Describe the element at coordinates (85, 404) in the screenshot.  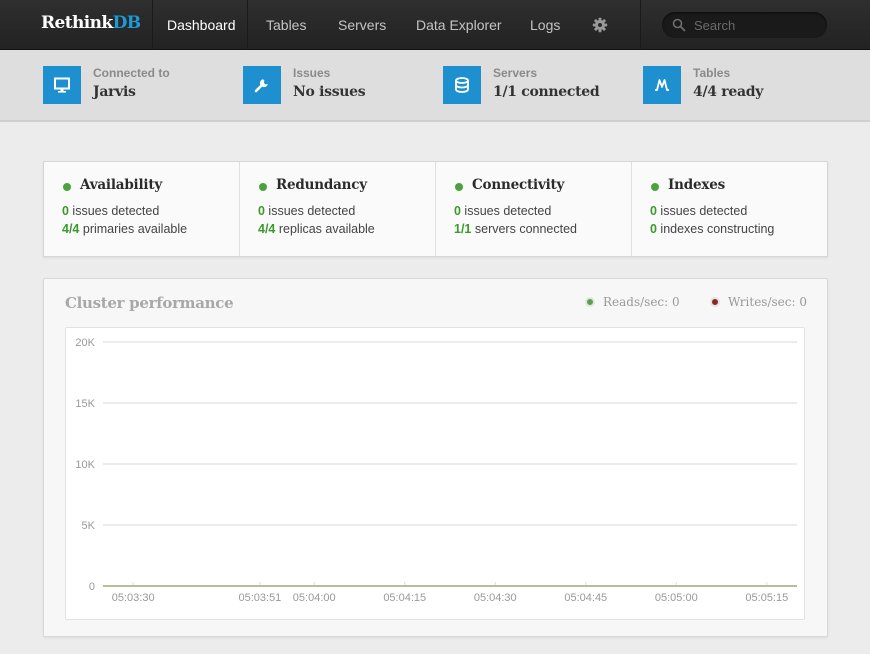
I see `y-tick-label: 15K` at that location.